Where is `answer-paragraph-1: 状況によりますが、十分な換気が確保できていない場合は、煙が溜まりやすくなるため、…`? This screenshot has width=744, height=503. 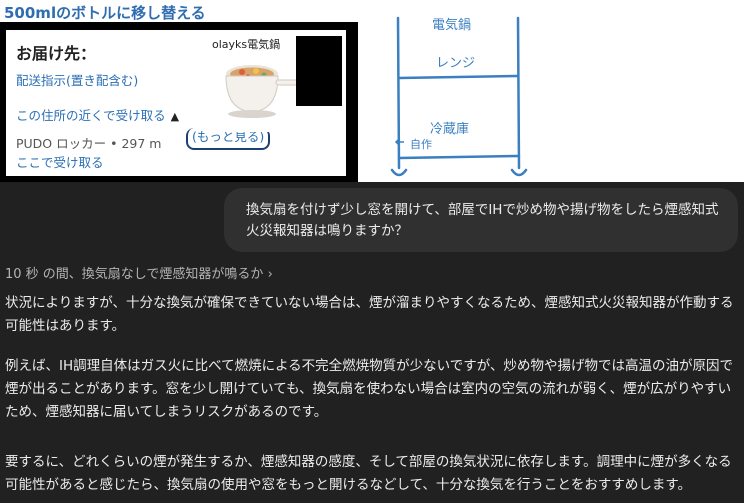
answer-paragraph-1: 状況によりますが、十分な換気が確保できていない場合は、煙が溜まりやすくなるため、… is located at coordinates (369, 314).